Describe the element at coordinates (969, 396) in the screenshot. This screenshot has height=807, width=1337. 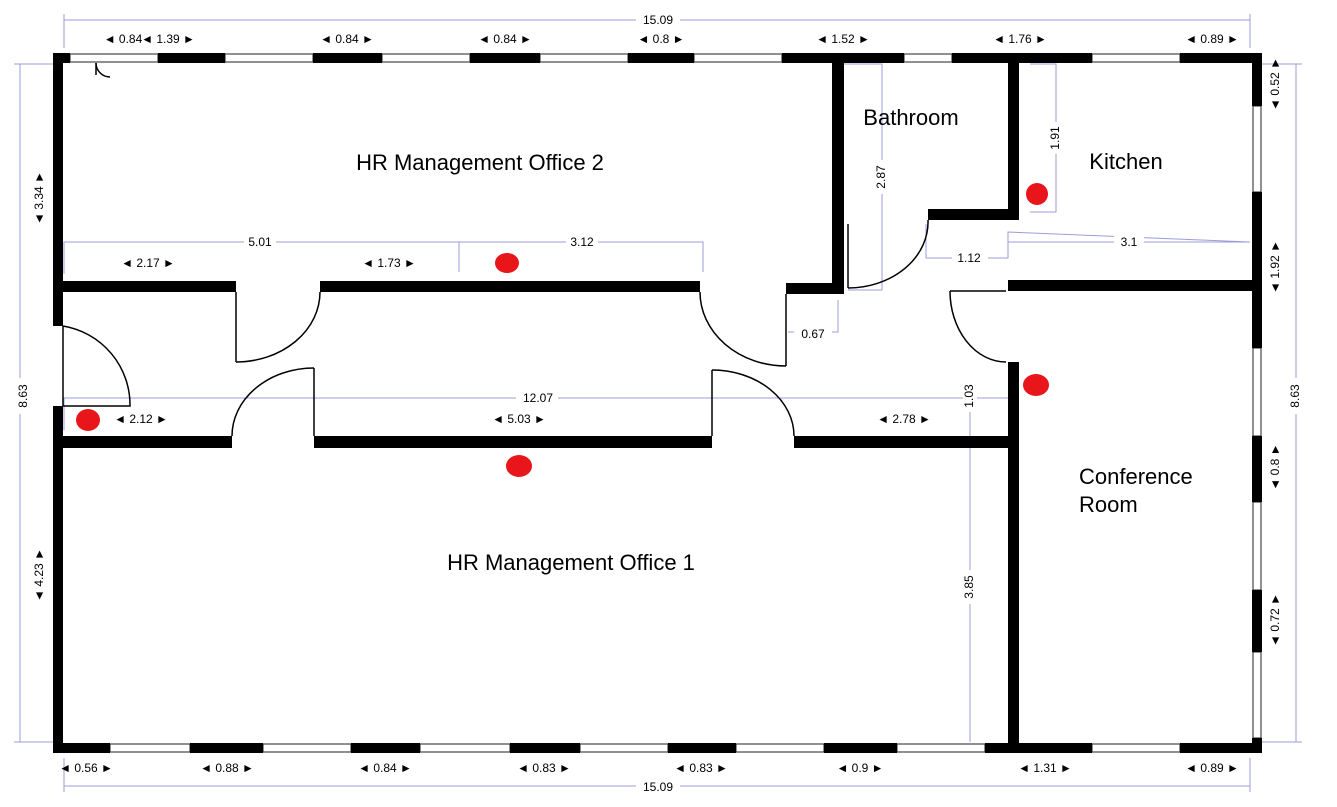
I see `dim-corridor-depth: 1.03` at that location.